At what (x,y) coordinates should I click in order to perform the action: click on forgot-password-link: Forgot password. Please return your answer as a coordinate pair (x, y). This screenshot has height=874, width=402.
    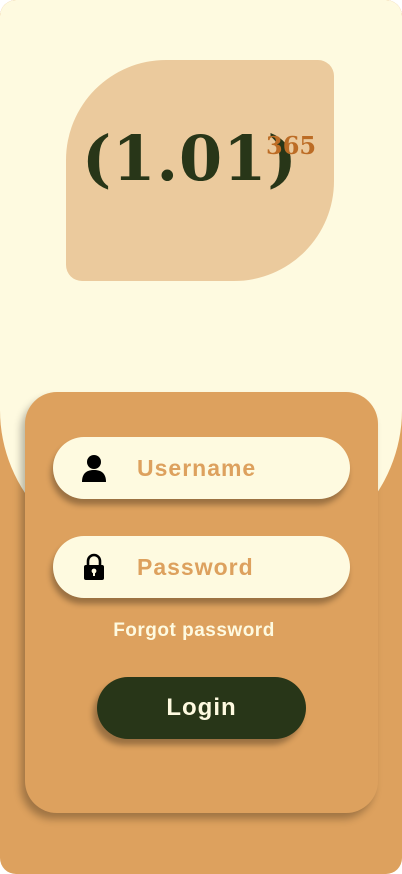
    Looking at the image, I should click on (194, 631).